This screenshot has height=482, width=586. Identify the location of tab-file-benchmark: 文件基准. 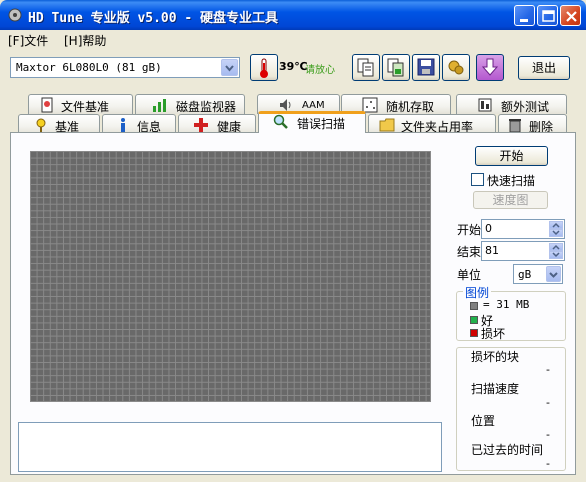
(80, 104).